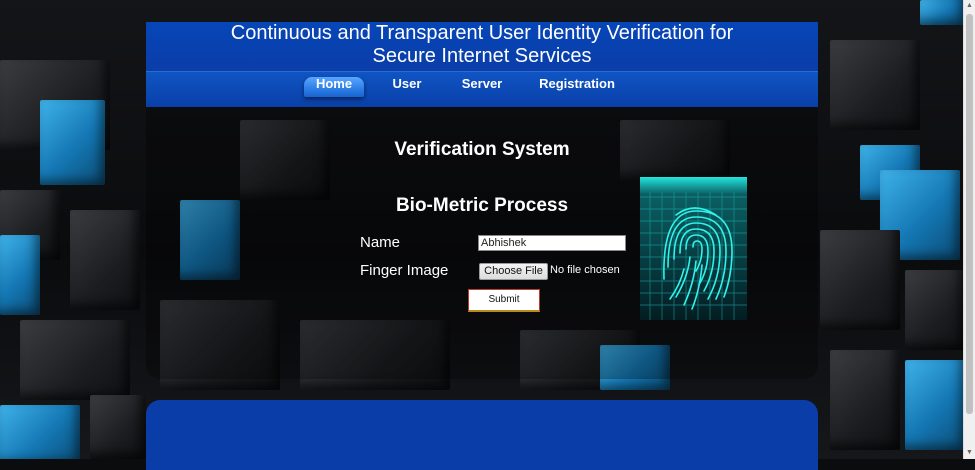  What do you see at coordinates (380, 242) in the screenshot?
I see `name-label: Name` at bounding box center [380, 242].